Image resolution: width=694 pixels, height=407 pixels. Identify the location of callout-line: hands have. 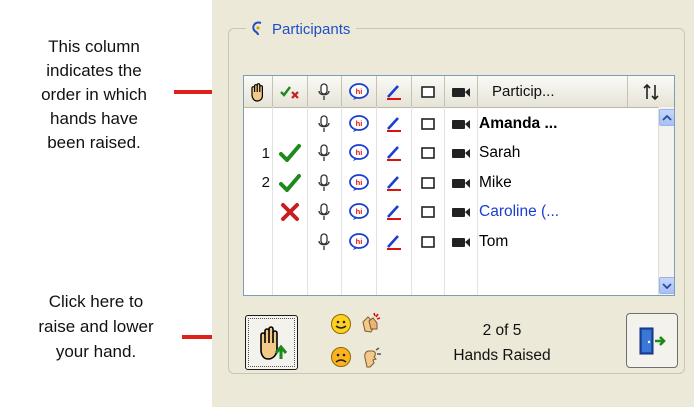
(94, 118).